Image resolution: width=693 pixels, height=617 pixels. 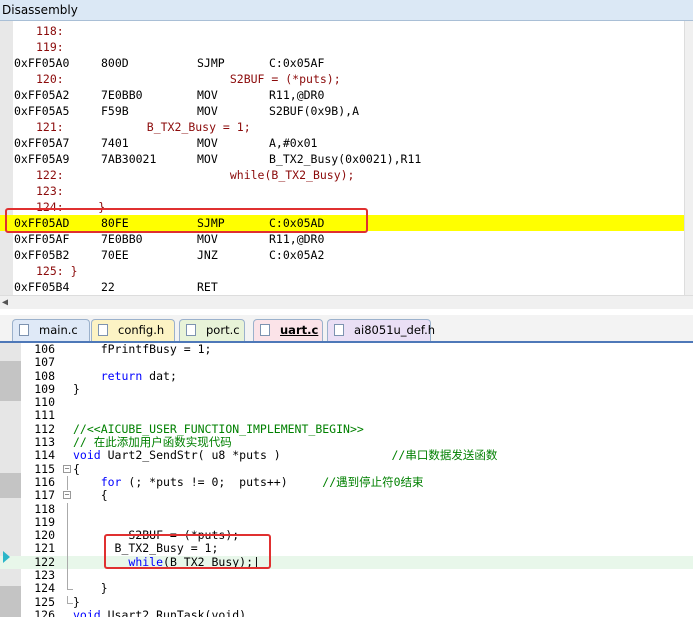 What do you see at coordinates (42, 287) in the screenshot?
I see `disassembly-addr: 0xFF05B4` at bounding box center [42, 287].